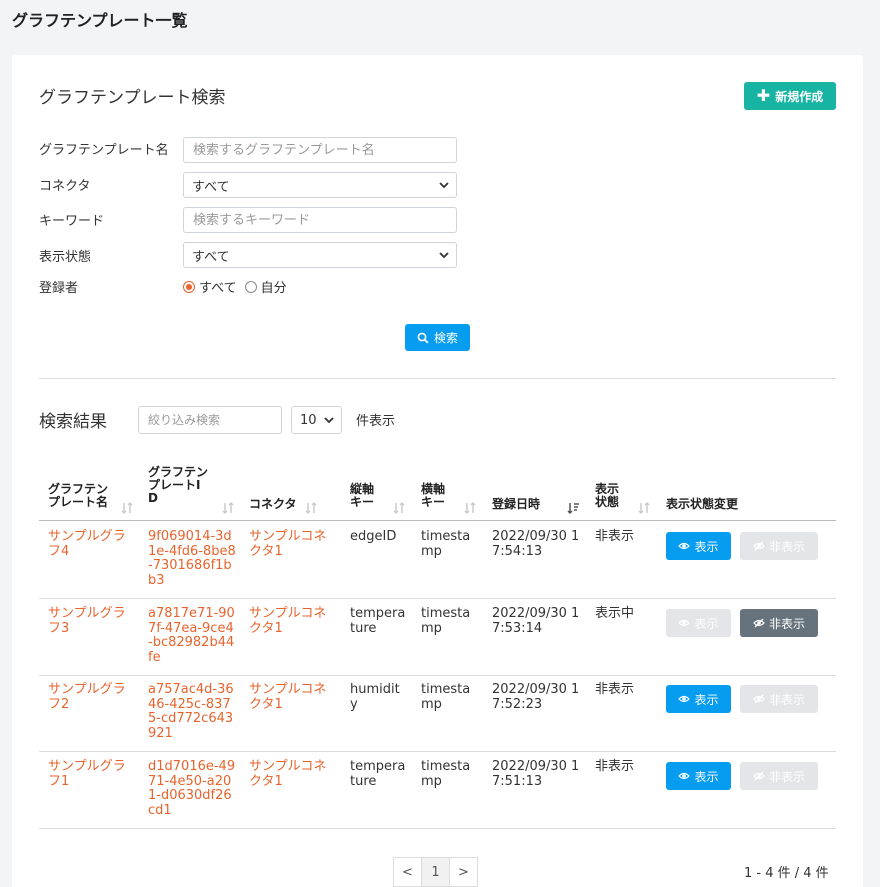  What do you see at coordinates (104, 150) in the screenshot?
I see `template-name-label: グラフテンプレート名` at bounding box center [104, 150].